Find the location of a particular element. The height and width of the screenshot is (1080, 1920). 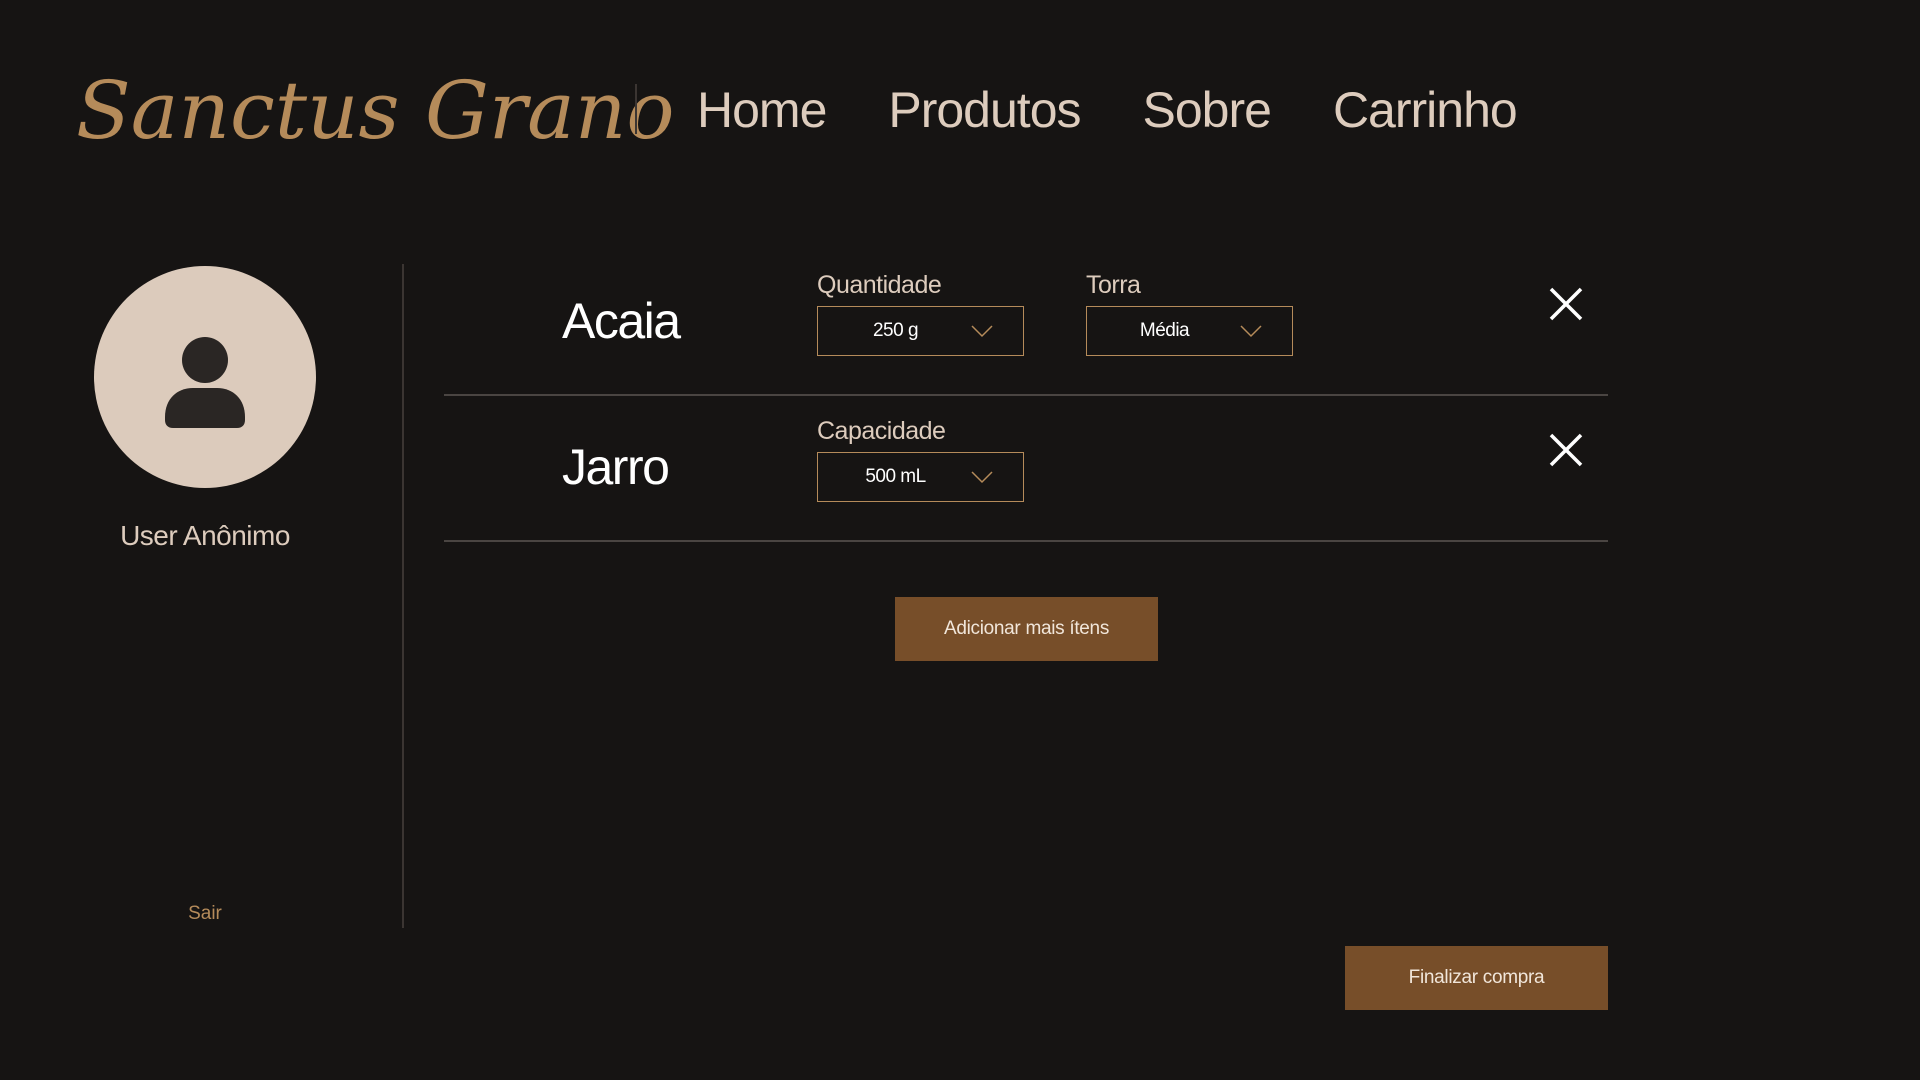

user-name: User Anônimo is located at coordinates (205, 535).